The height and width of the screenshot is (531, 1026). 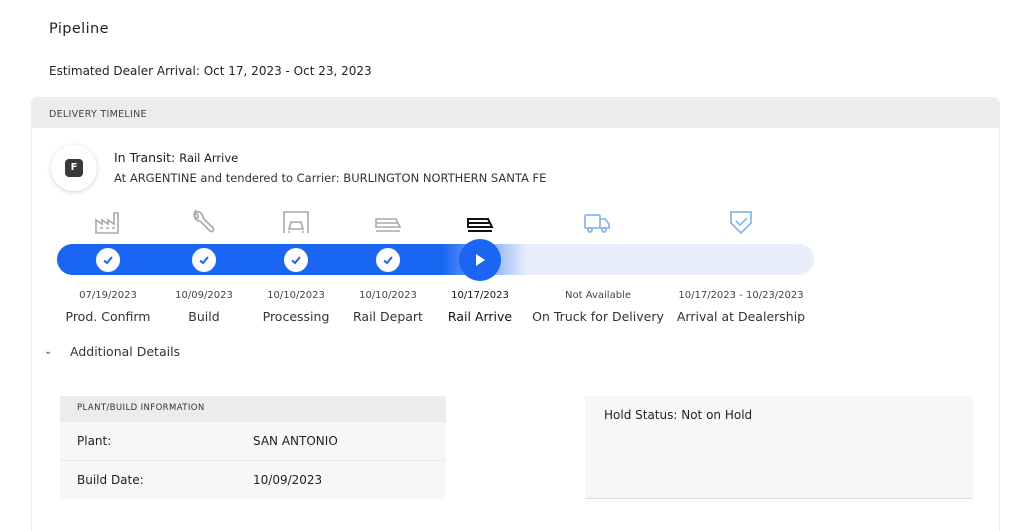 I want to click on current-stage-marker, so click(x=480, y=260).